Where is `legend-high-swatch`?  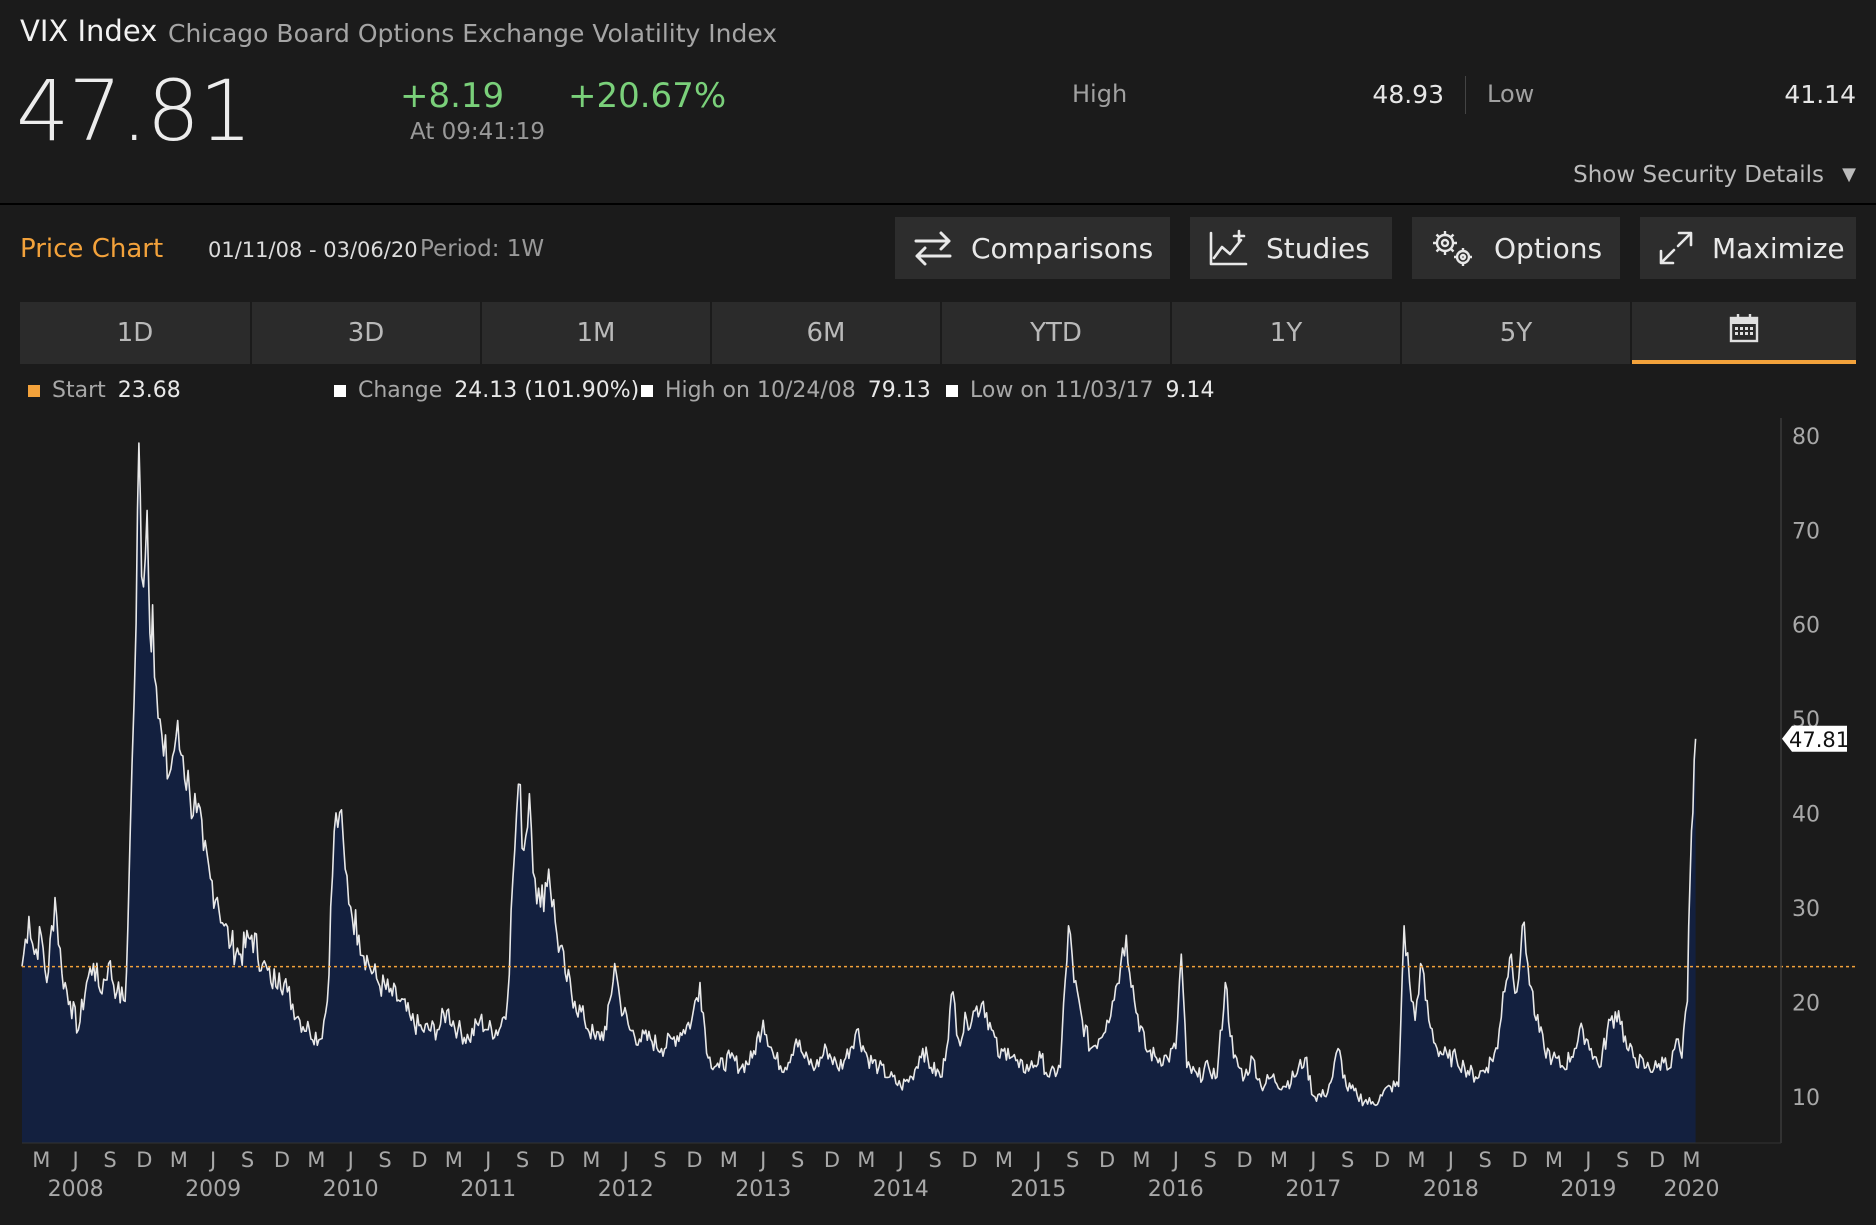 legend-high-swatch is located at coordinates (647, 390).